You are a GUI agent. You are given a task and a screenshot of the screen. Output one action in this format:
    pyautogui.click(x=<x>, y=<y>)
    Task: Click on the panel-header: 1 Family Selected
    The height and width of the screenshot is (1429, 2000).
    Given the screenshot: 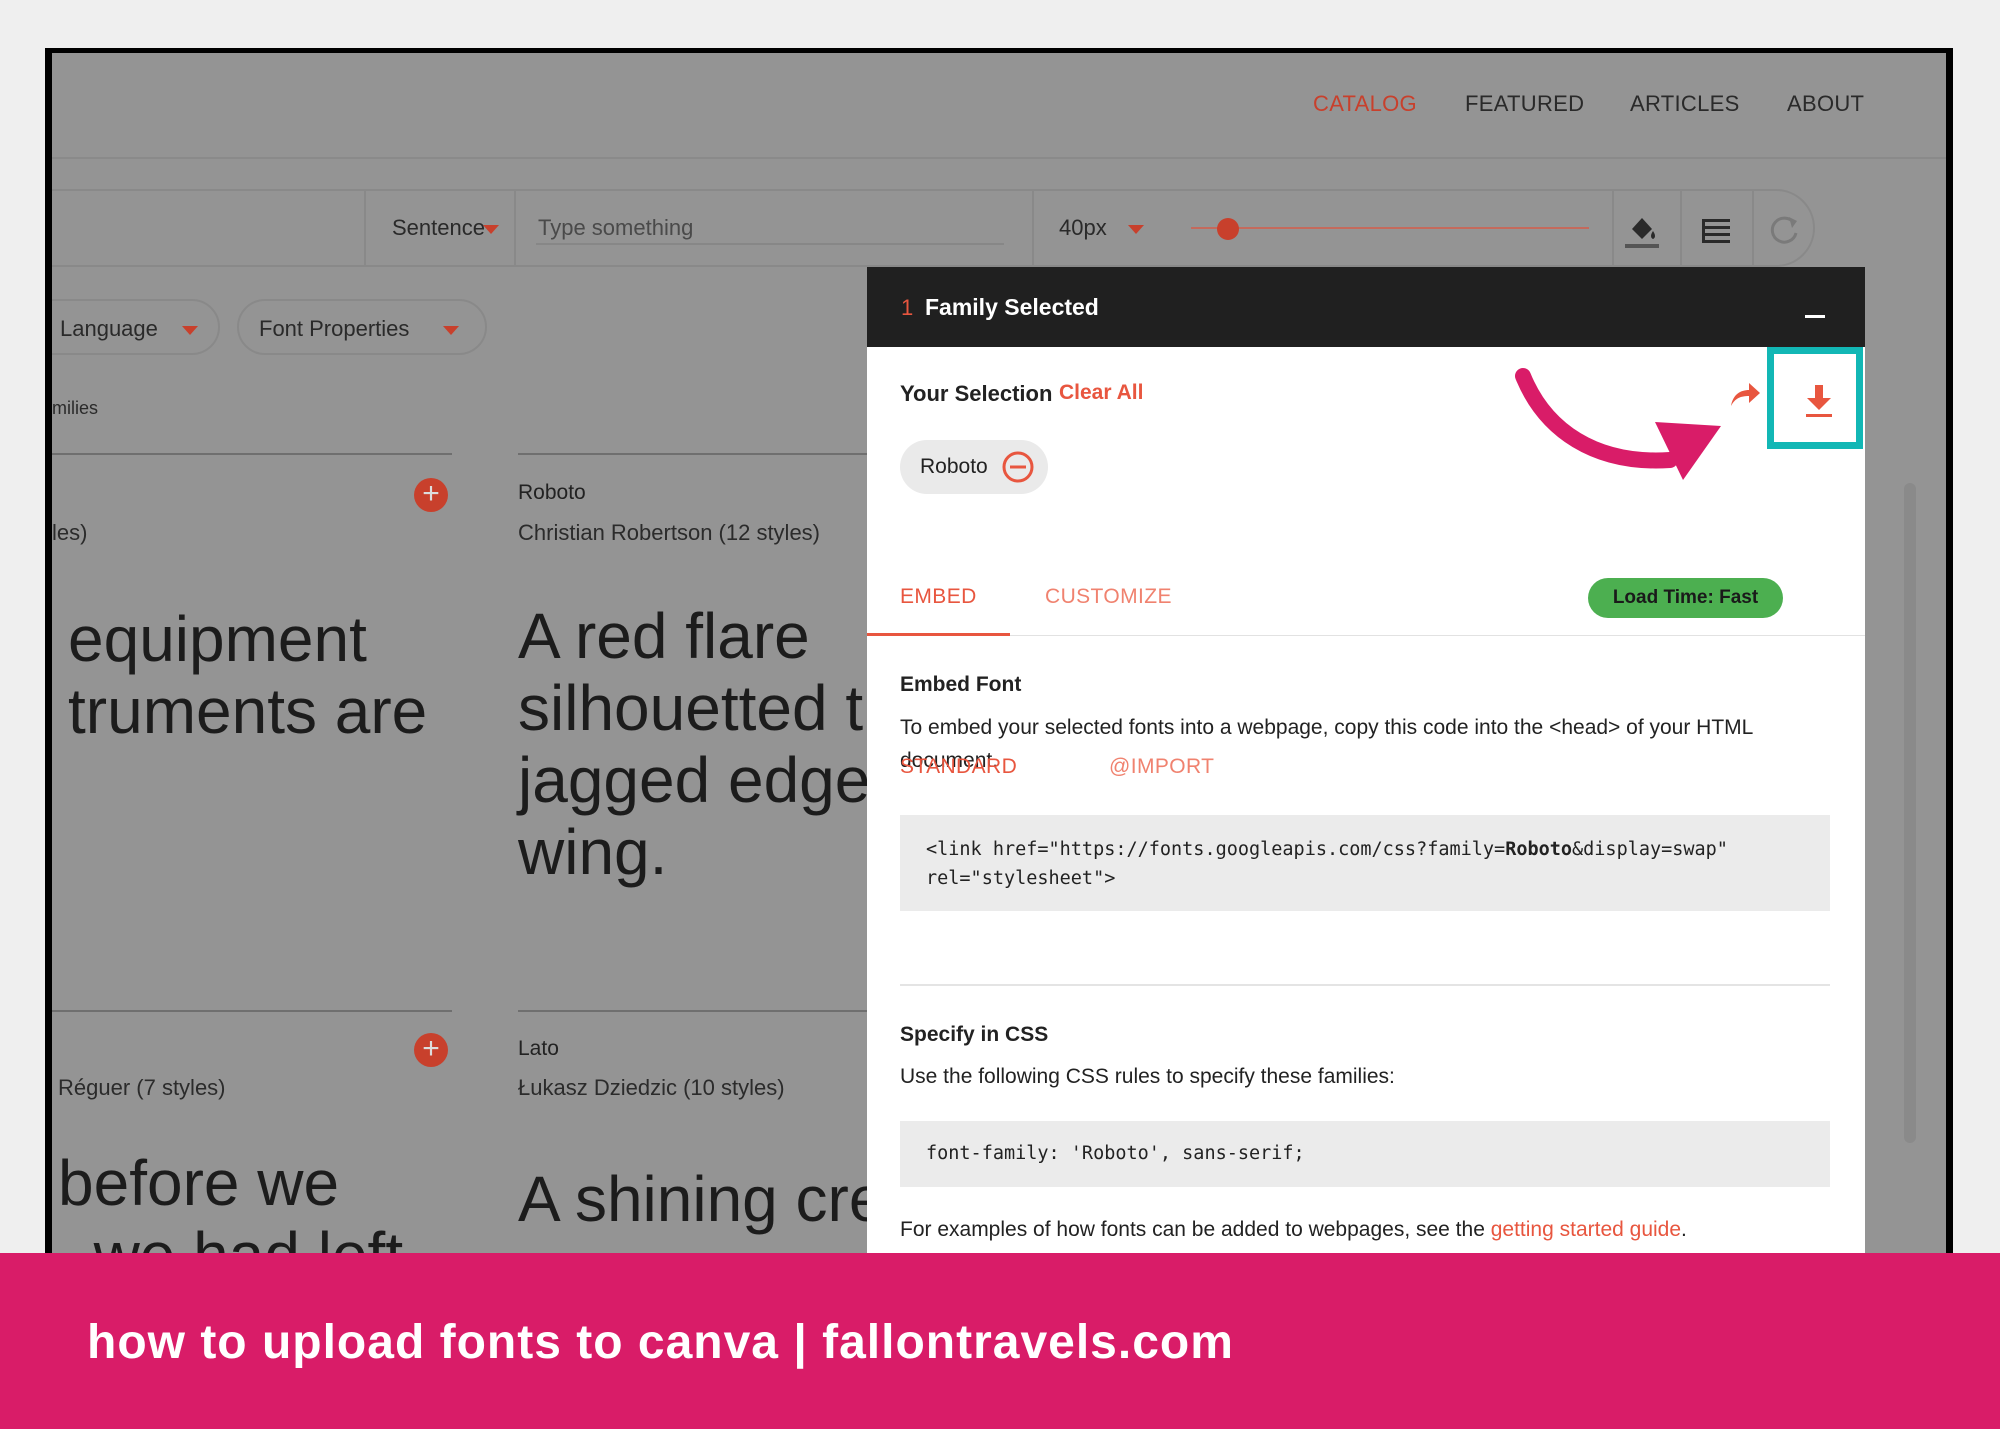 What is the action you would take?
    pyautogui.click(x=1366, y=307)
    